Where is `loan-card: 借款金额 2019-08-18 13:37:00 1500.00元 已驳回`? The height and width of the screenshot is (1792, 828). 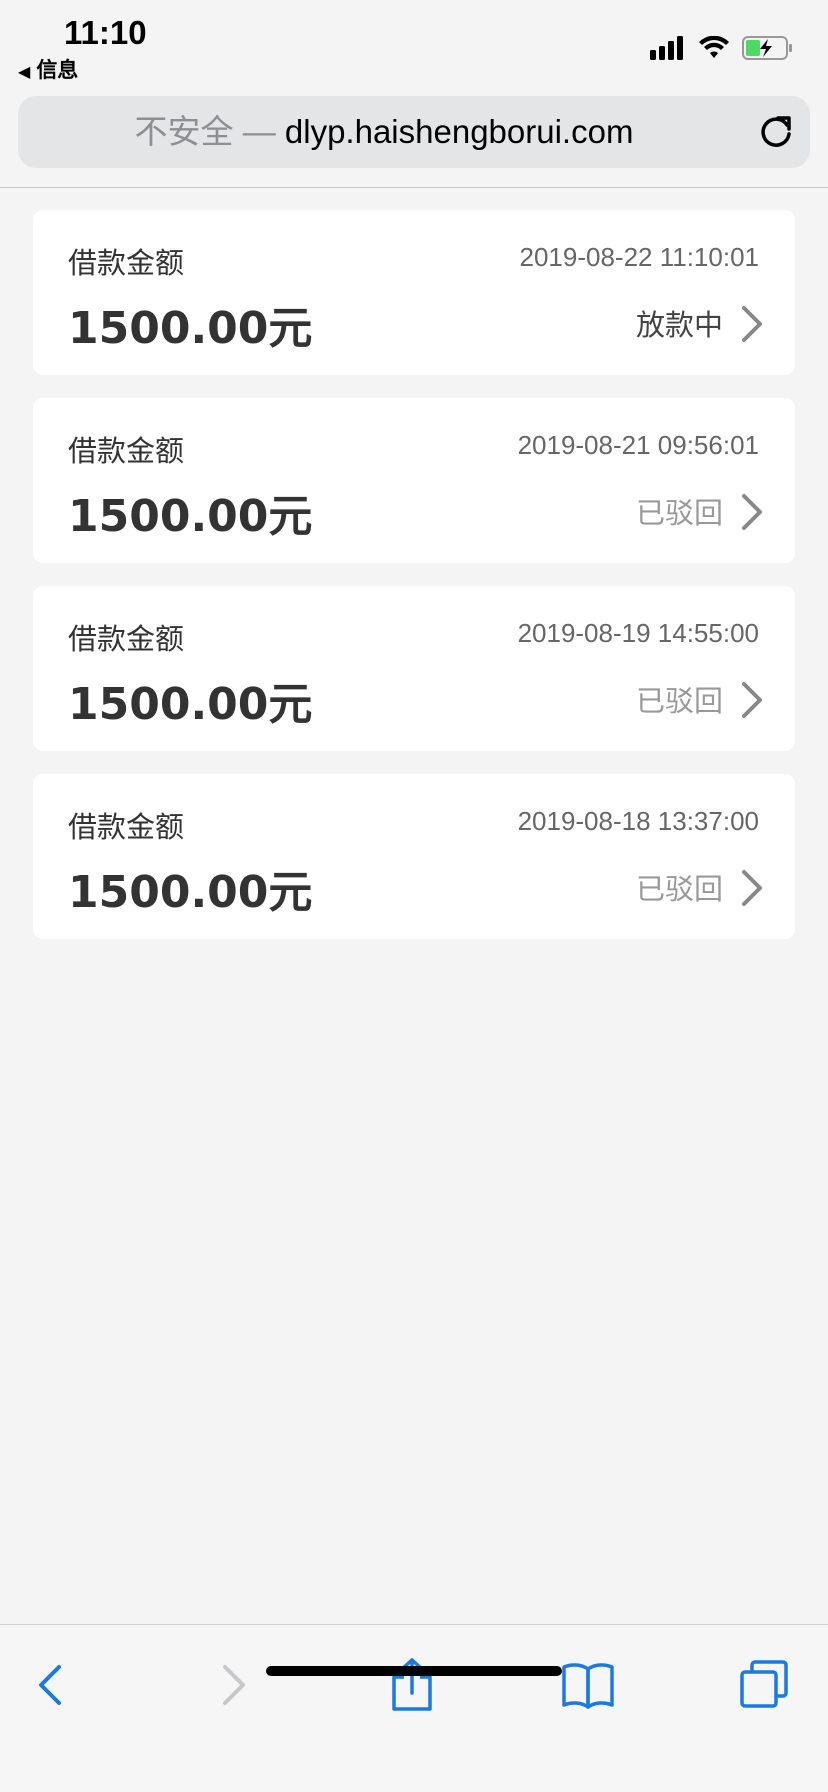
loan-card: 借款金额 2019-08-18 13:37:00 1500.00元 已驳回 is located at coordinates (414, 856).